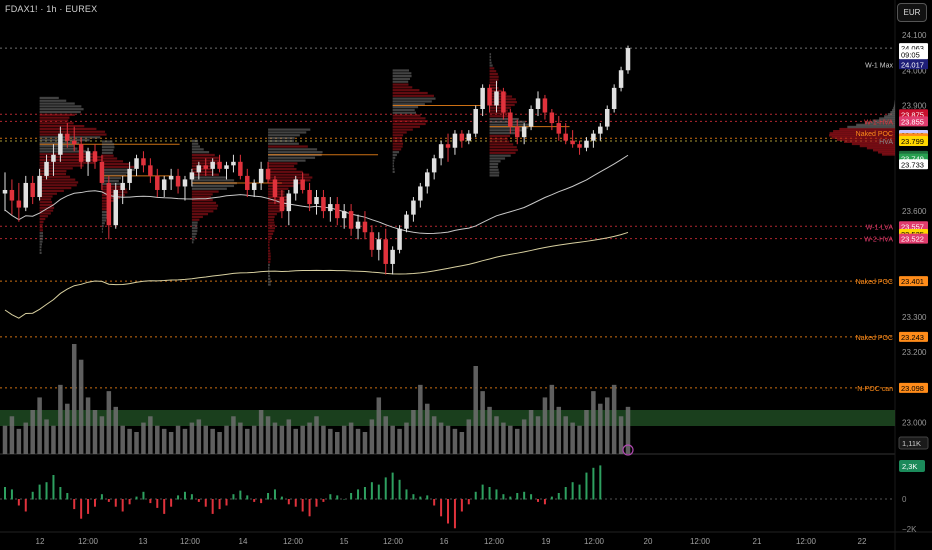 This screenshot has height=550, width=932. What do you see at coordinates (912, 388) in the screenshot?
I see `price-tag-label: 23.098` at bounding box center [912, 388].